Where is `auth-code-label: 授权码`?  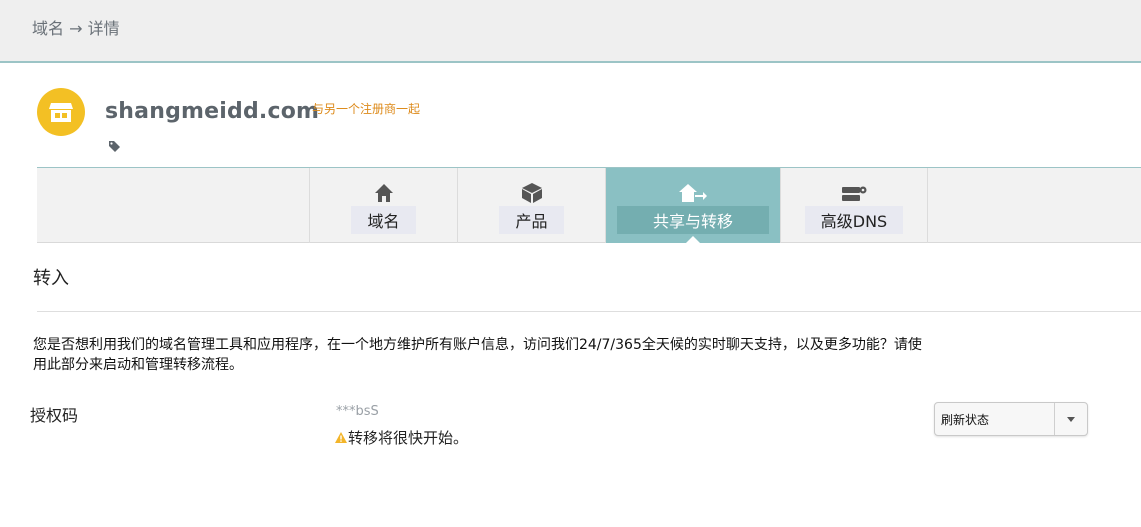
auth-code-label: 授权码 is located at coordinates (54, 415).